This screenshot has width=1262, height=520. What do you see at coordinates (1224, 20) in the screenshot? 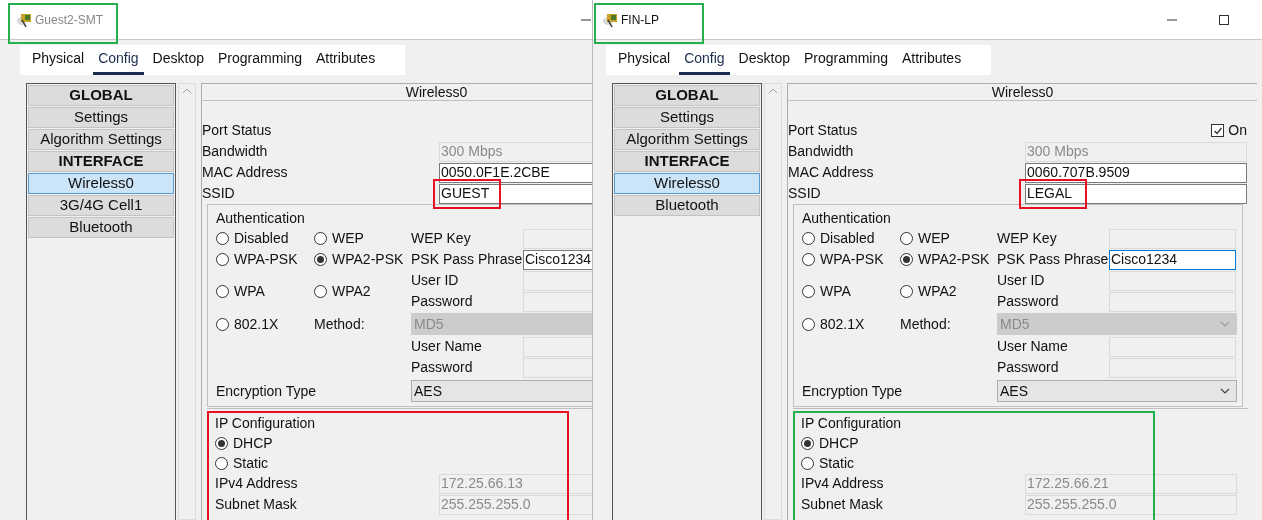
I see `maximize-icon` at bounding box center [1224, 20].